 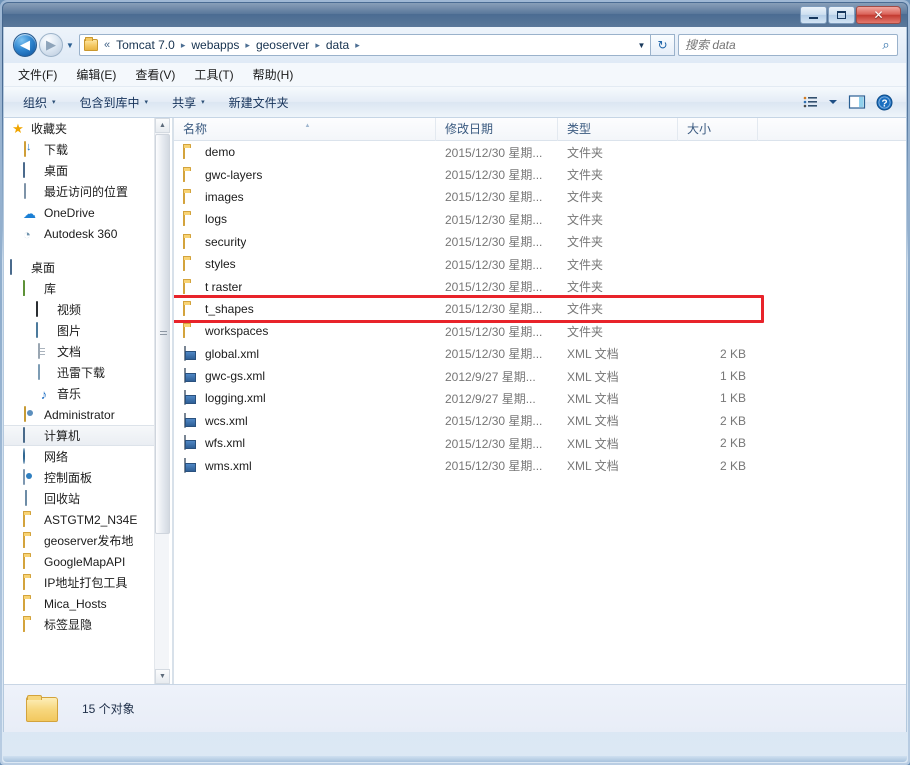 I want to click on table-row: wfs.xml 2015/12/30 星期... XML 文档 2 KB, so click(x=540, y=443).